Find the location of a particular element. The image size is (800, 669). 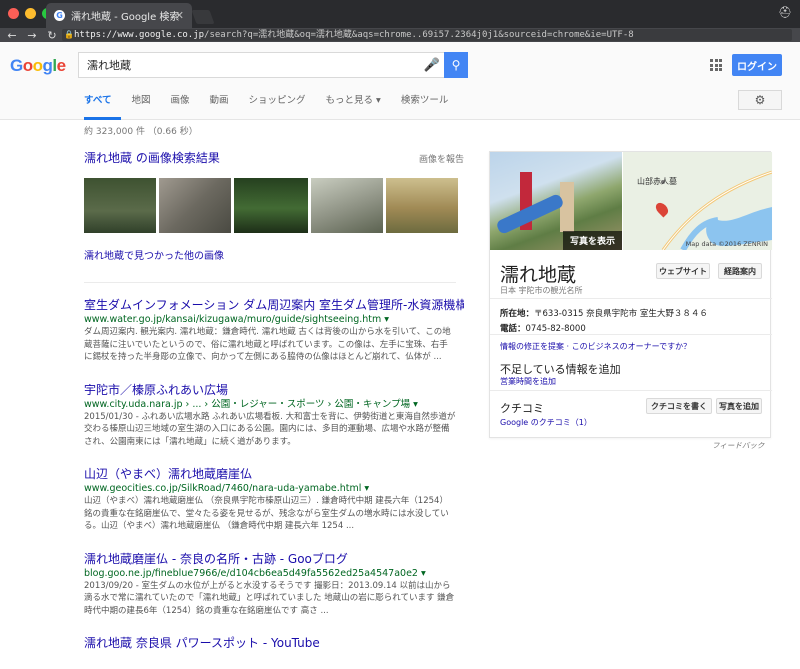

result-title-link: 濡れ地蔵磨崖仏 - 奈良の名所・古跡 - Gooブログ is located at coordinates (274, 559).